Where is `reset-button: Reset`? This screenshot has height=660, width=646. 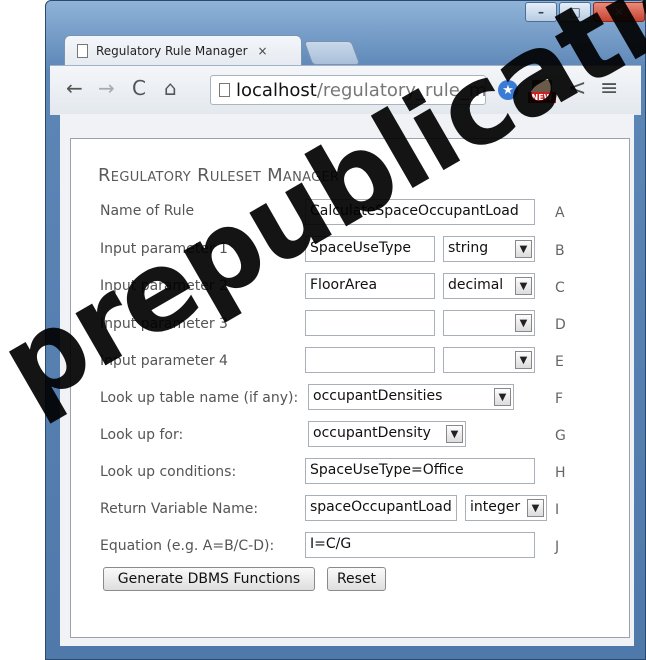 reset-button: Reset is located at coordinates (356, 579).